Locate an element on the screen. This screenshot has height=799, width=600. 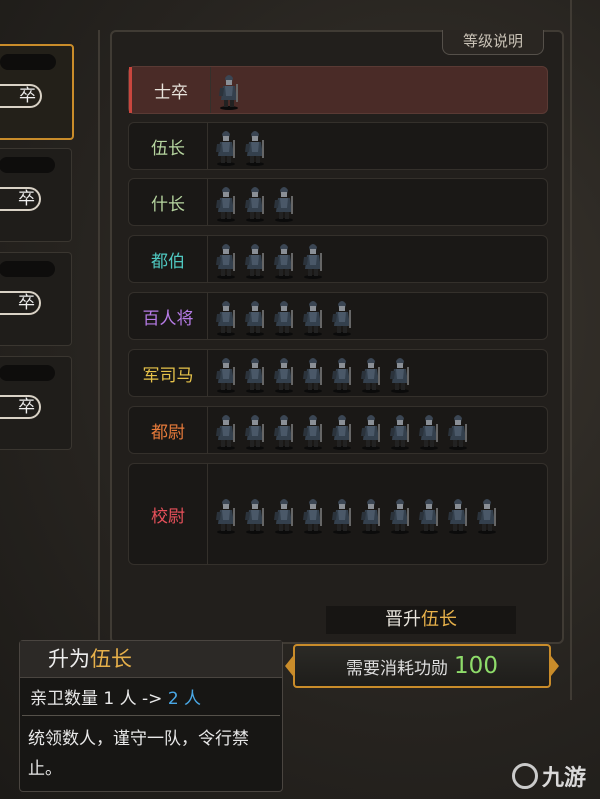
rank-row: 军司马 is located at coordinates (338, 373).